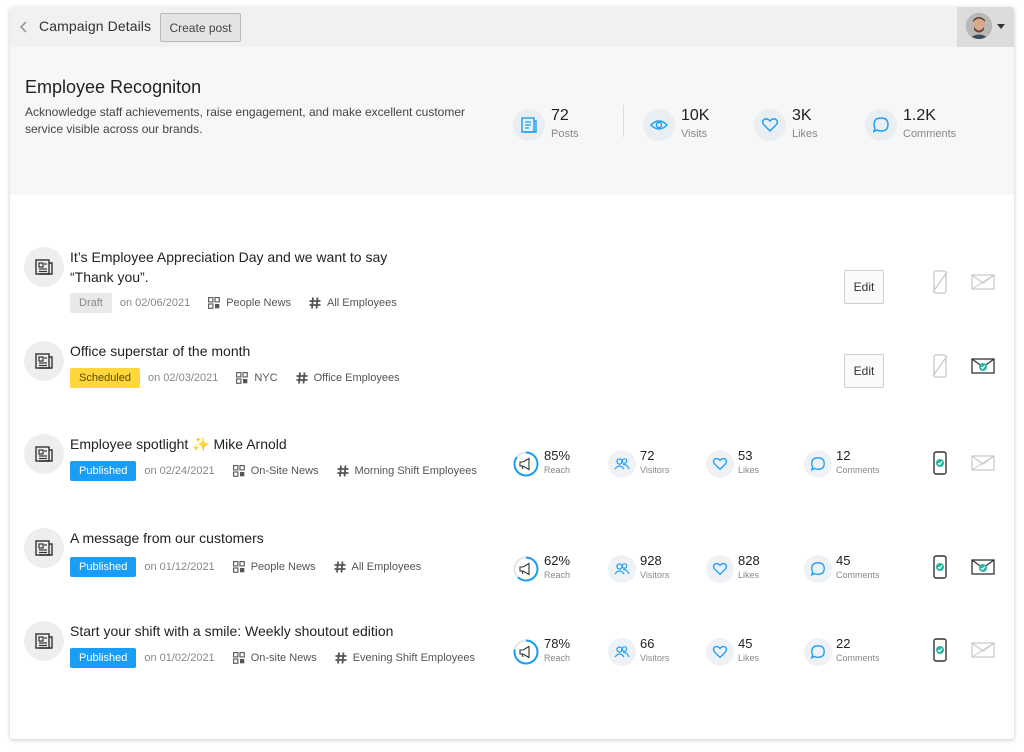  What do you see at coordinates (647, 643) in the screenshot?
I see `metric-value: 66` at bounding box center [647, 643].